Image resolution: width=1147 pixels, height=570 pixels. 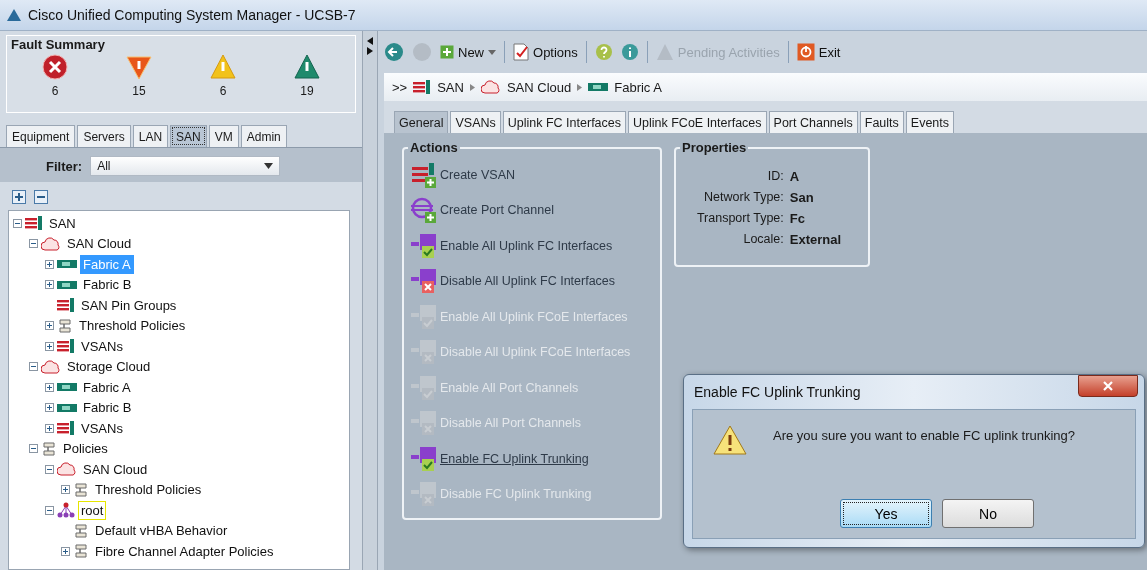 I want to click on help-icon, so click(x=603, y=52).